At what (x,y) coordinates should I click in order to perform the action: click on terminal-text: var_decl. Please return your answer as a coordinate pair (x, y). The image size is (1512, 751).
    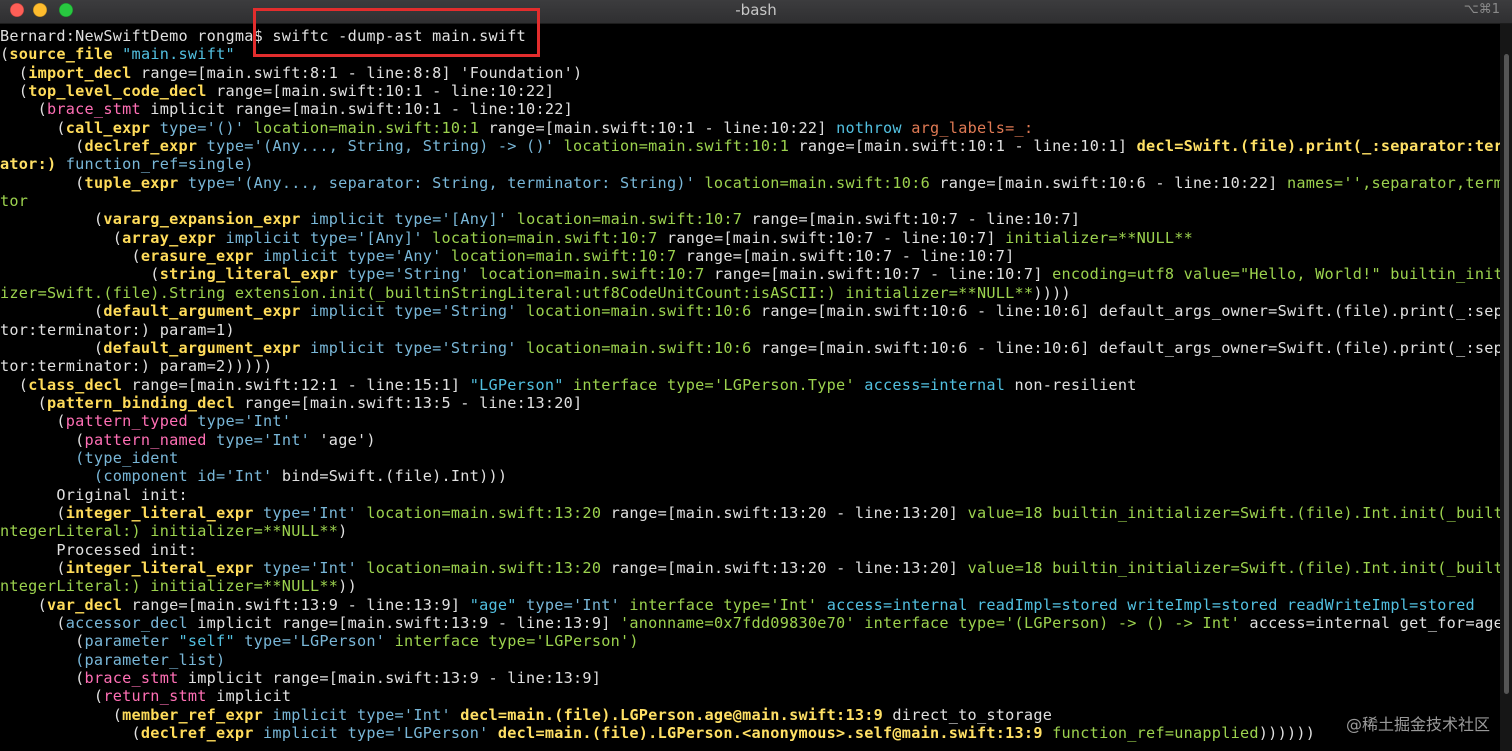
    Looking at the image, I should click on (84, 604).